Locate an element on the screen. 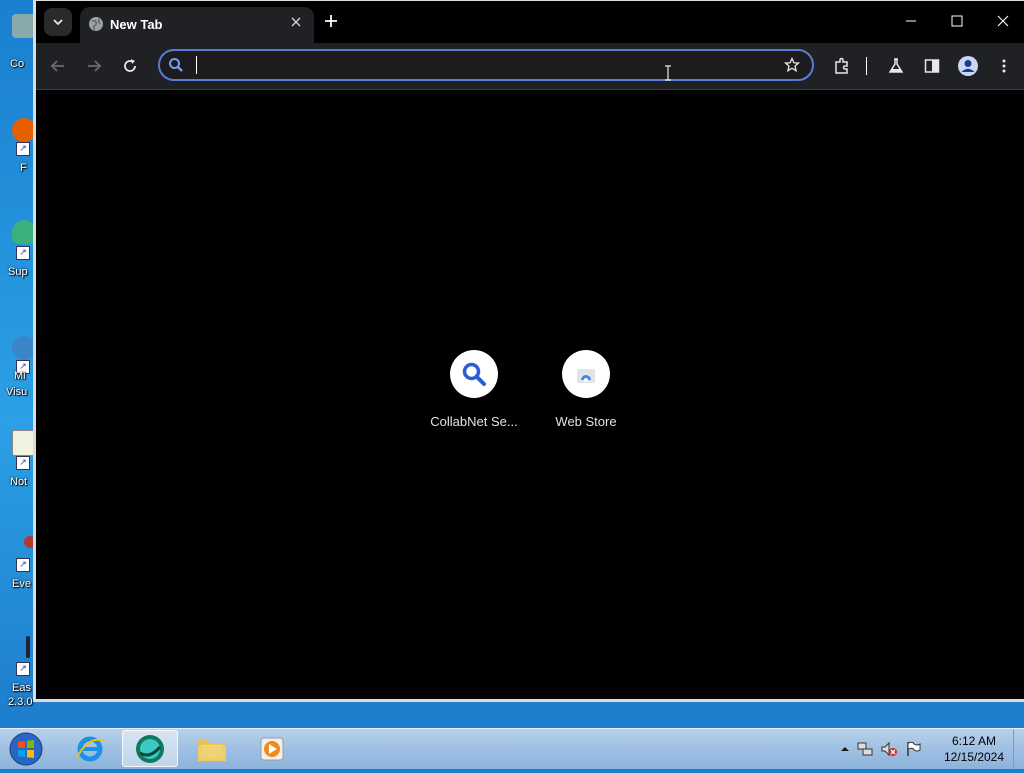 This screenshot has width=1024, height=773. chevron-down-icon is located at coordinates (58, 22).